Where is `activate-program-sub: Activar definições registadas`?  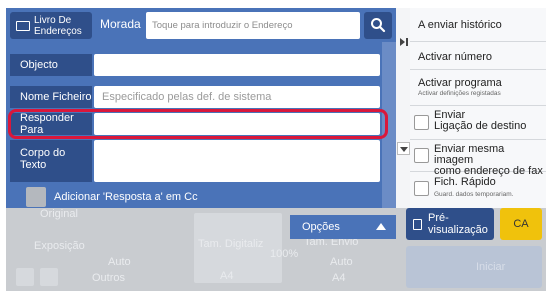
activate-program-sub: Activar definições registadas is located at coordinates (459, 93).